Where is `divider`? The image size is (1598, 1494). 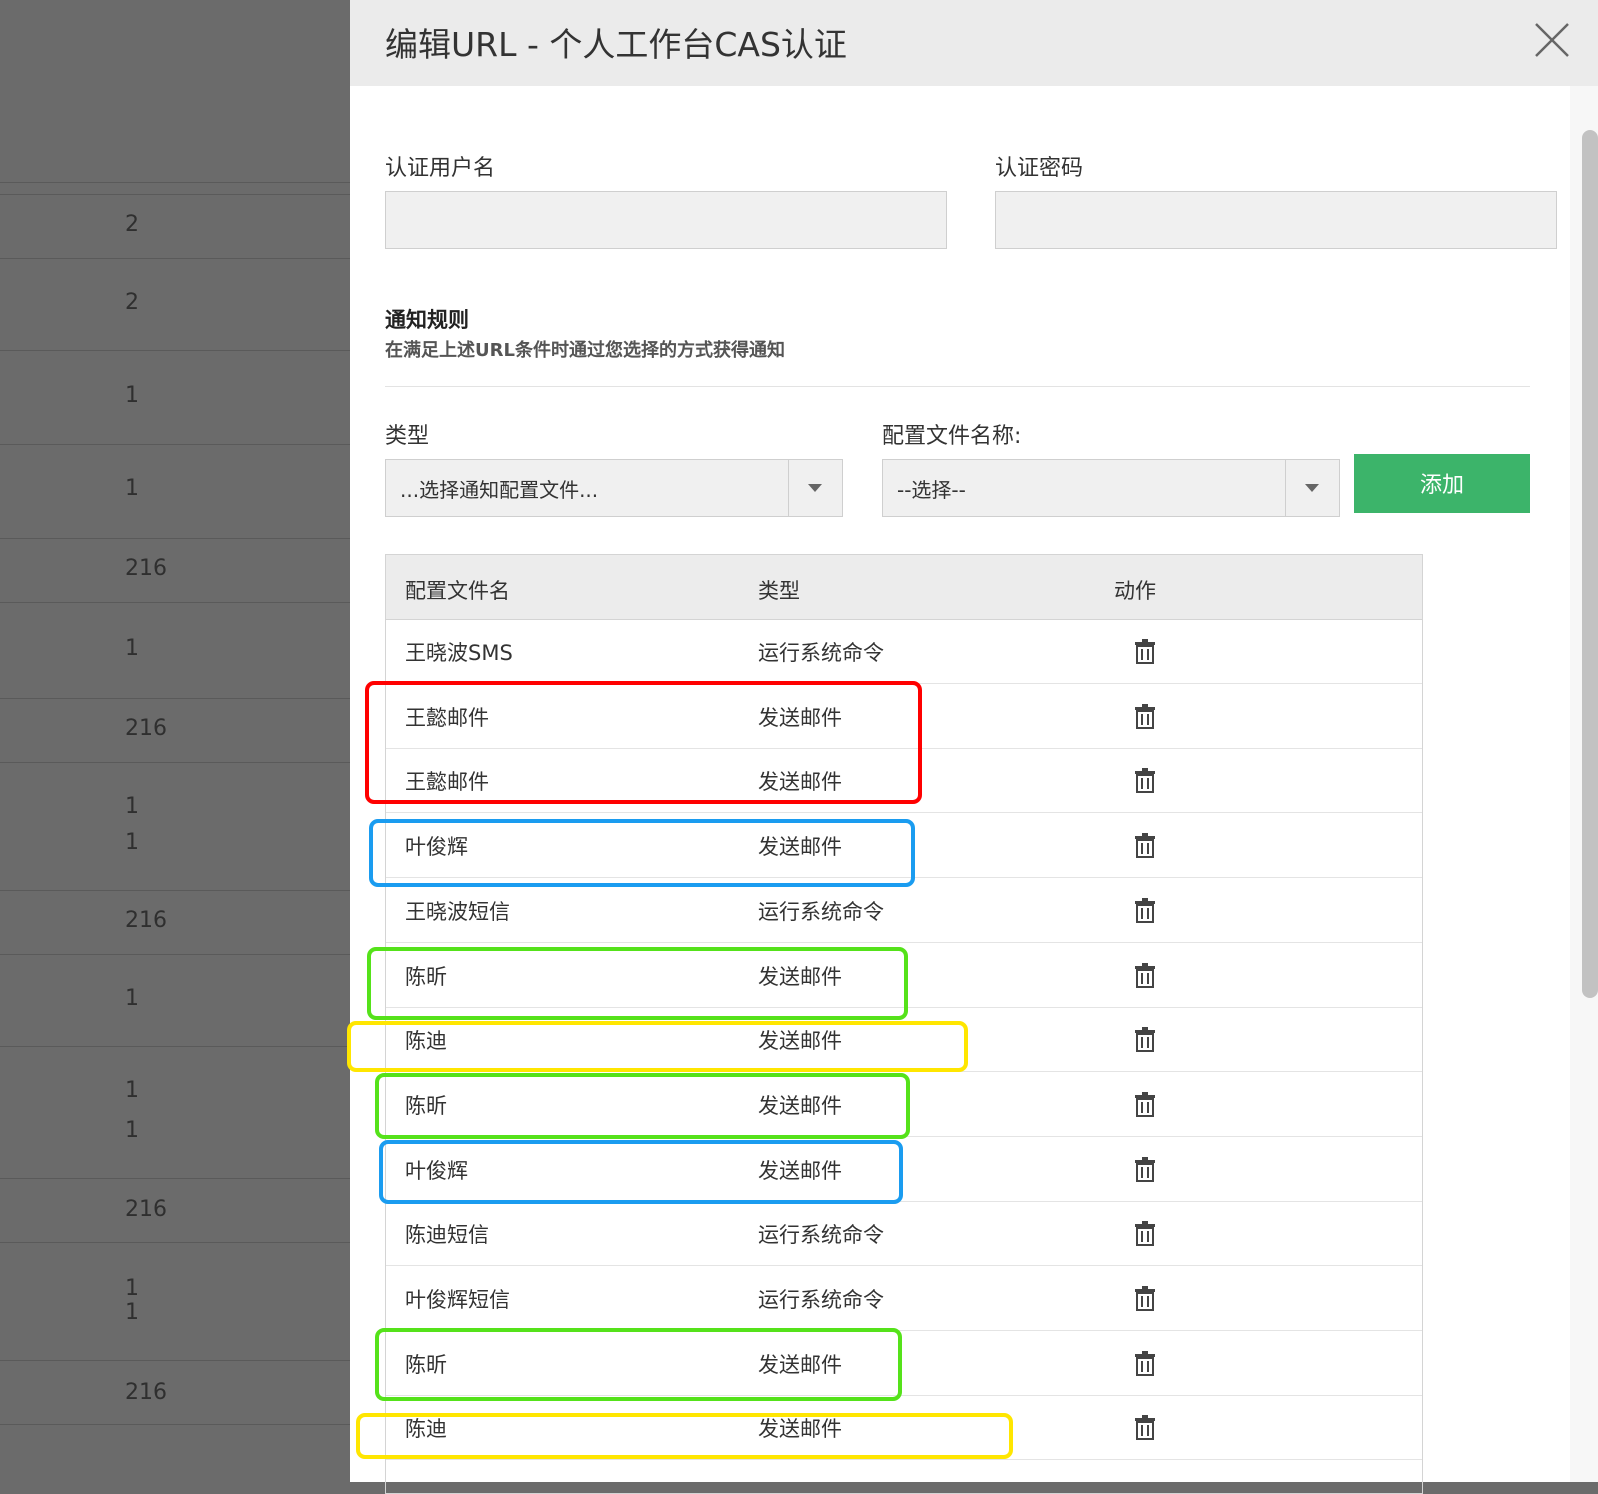 divider is located at coordinates (957, 386).